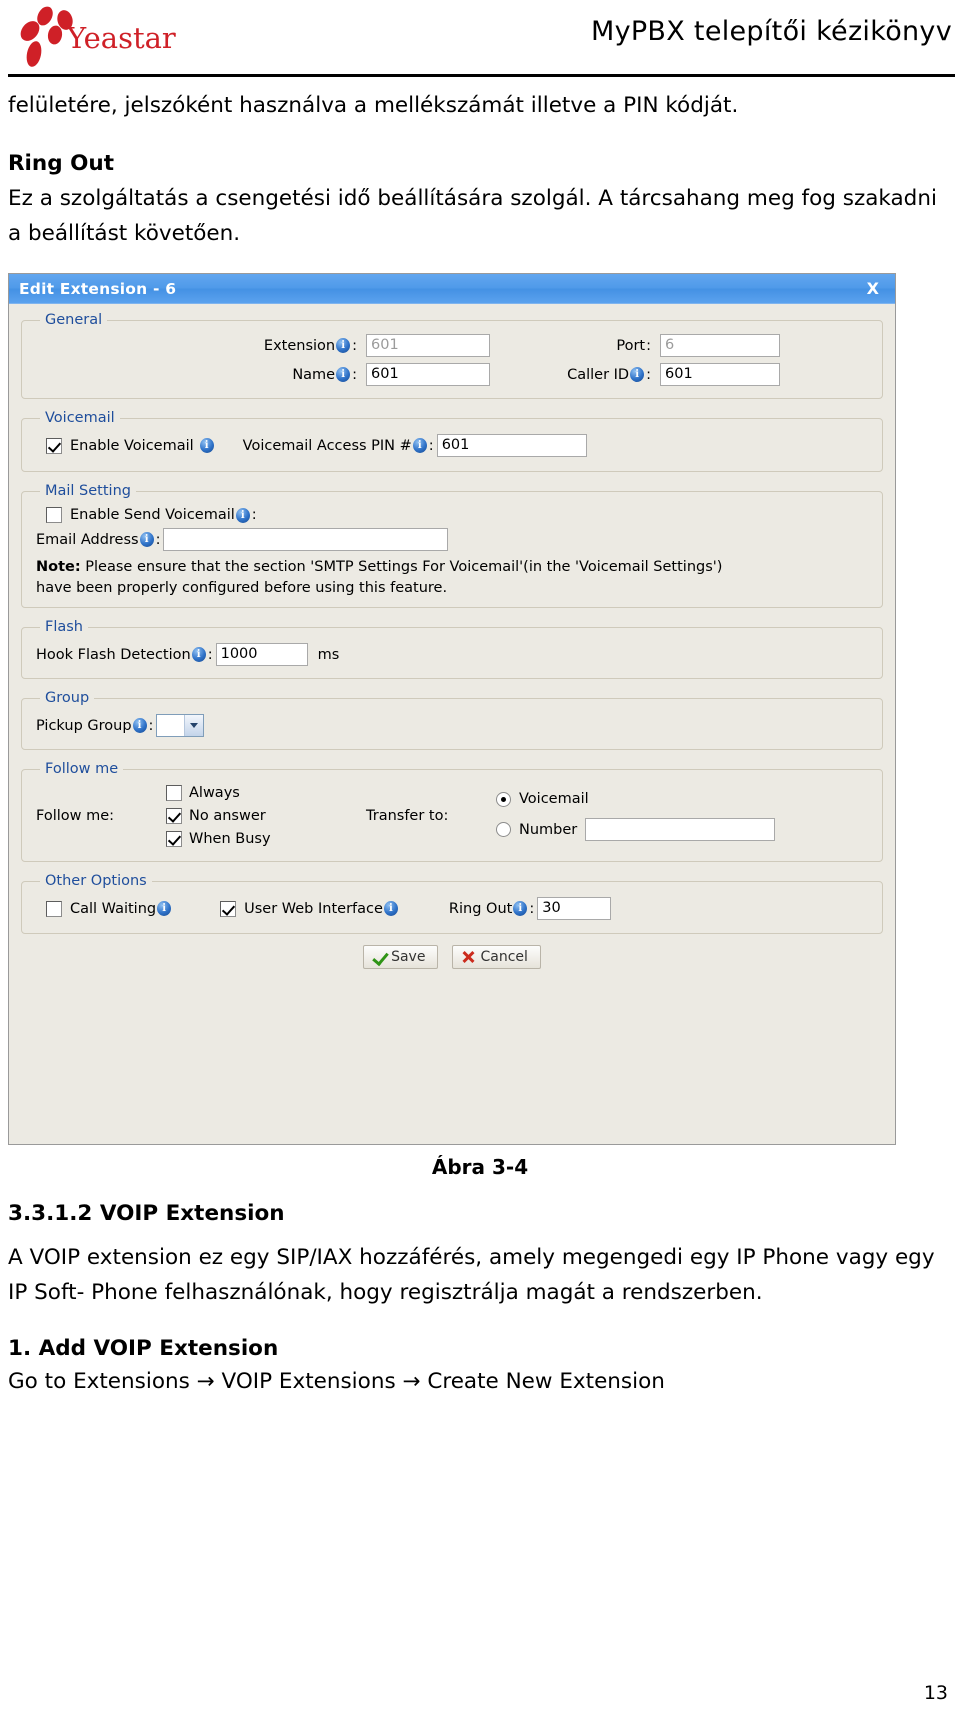 Image resolution: width=960 pixels, height=1712 pixels. Describe the element at coordinates (194, 725) in the screenshot. I see `chevron-down-icon` at that location.